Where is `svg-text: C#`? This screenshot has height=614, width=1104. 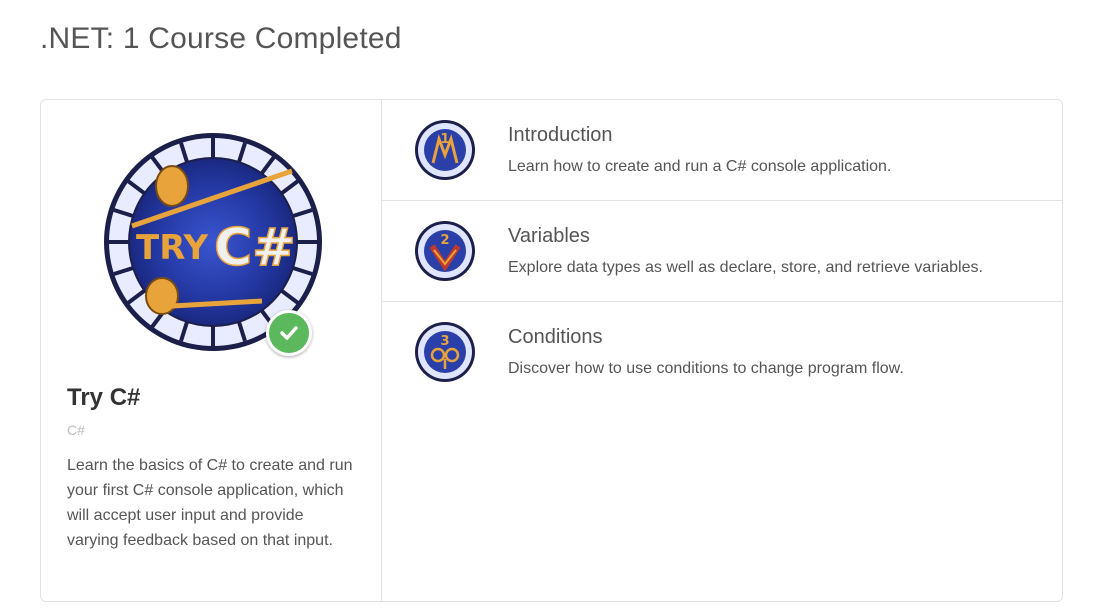
svg-text: C# is located at coordinates (255, 248).